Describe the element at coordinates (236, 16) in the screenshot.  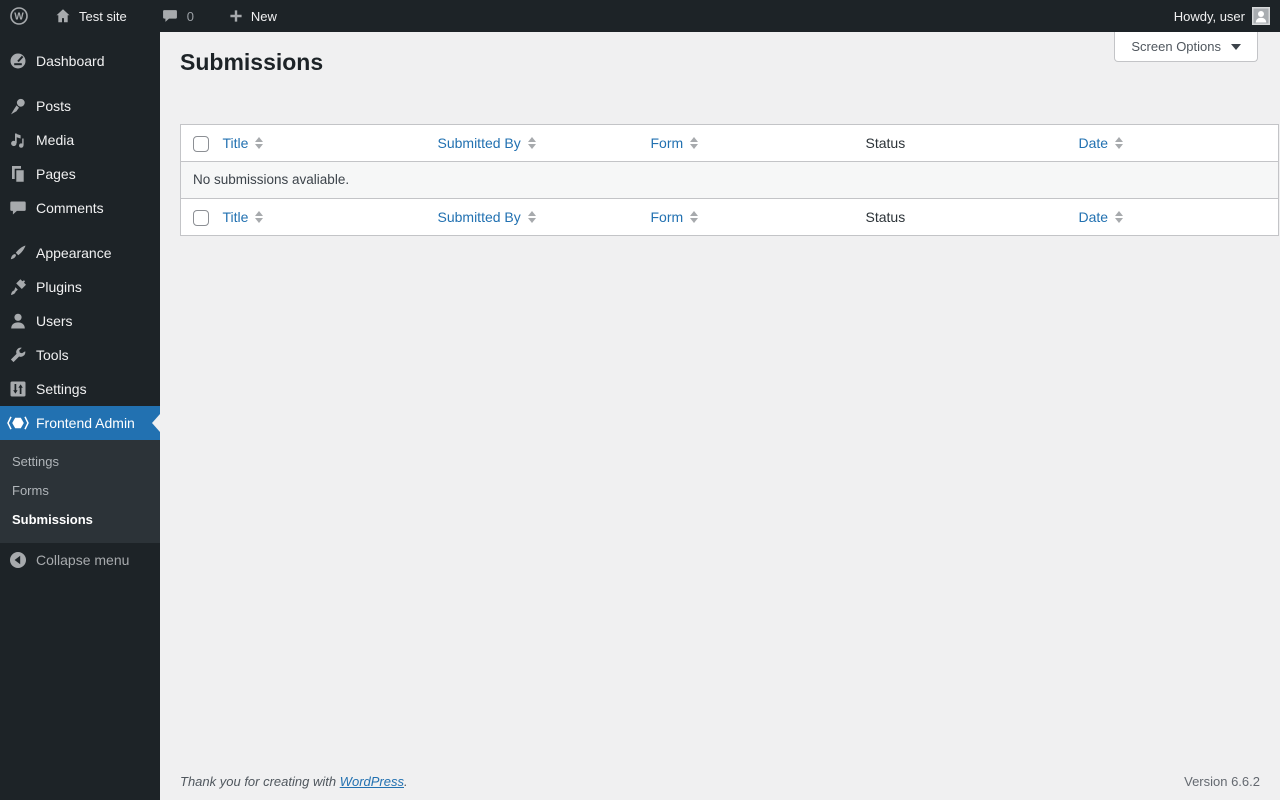
I see `plus-icon` at that location.